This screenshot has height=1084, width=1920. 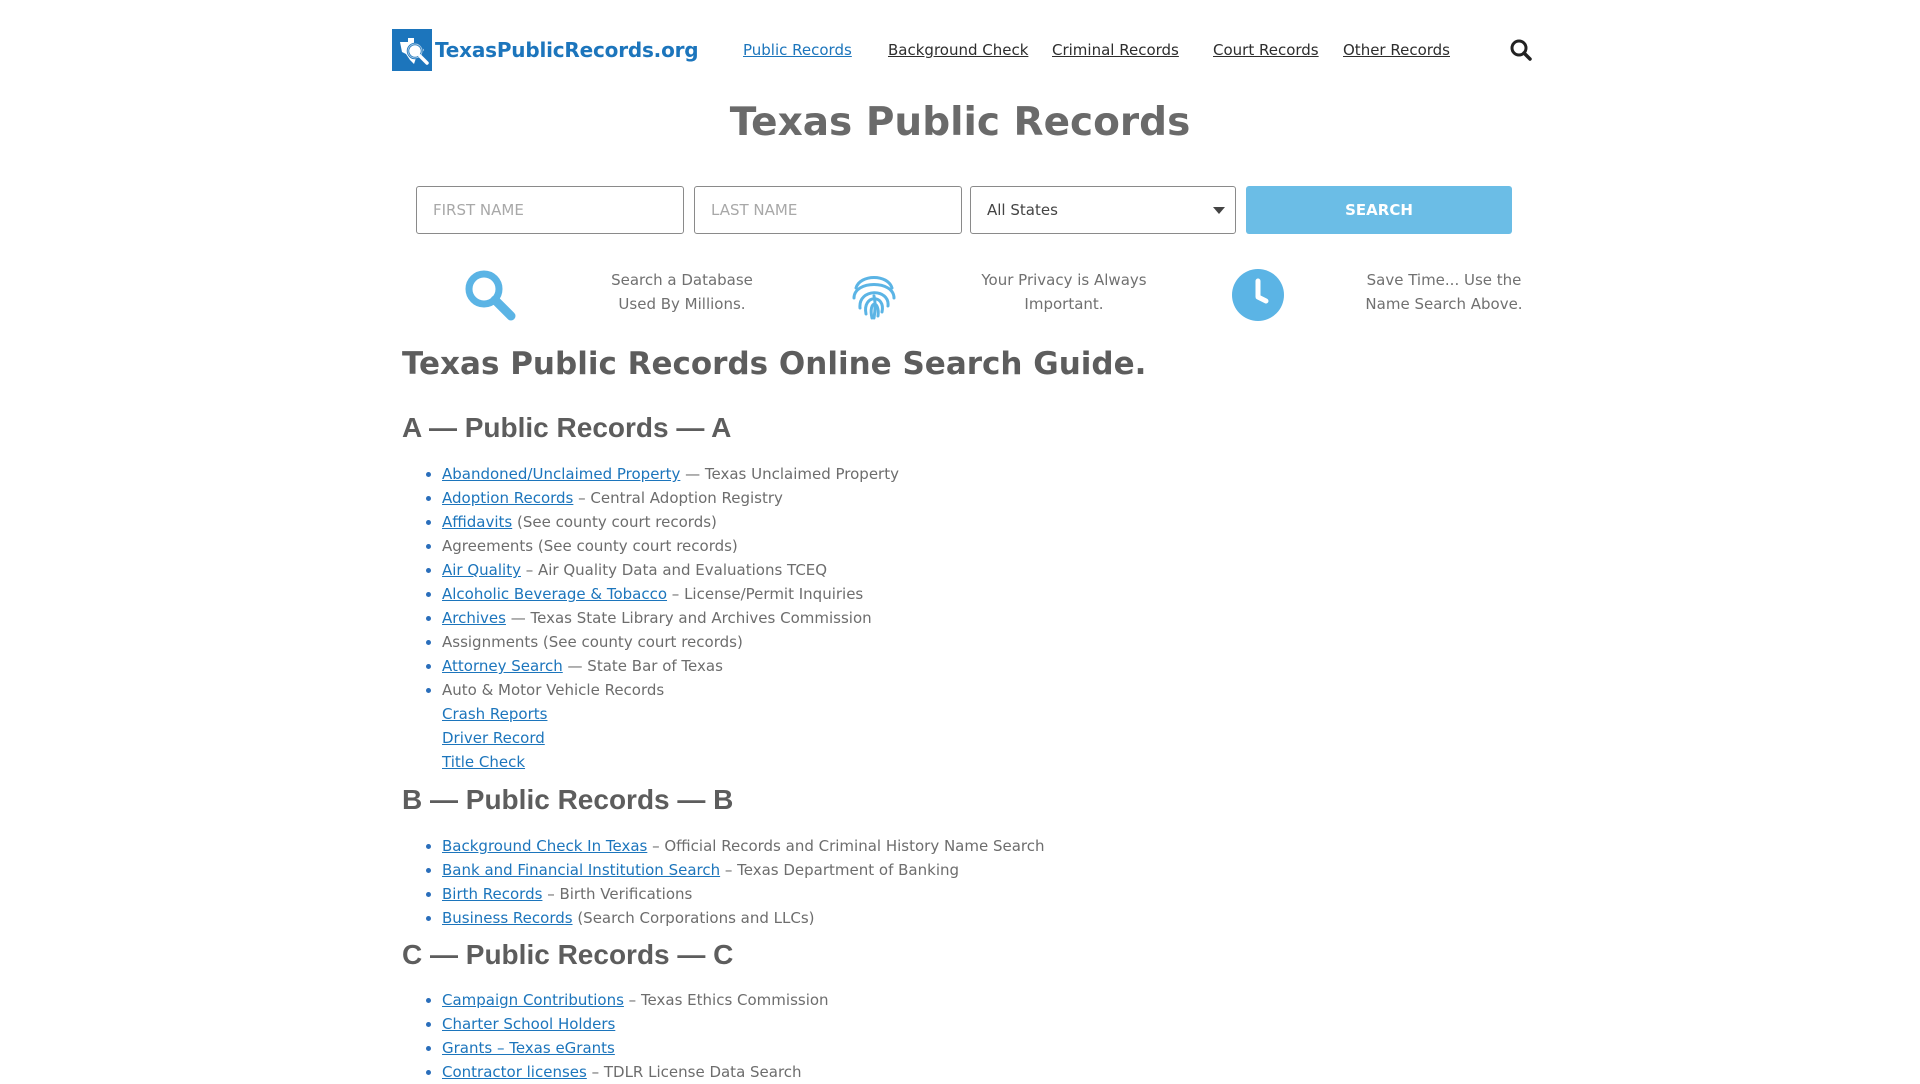 What do you see at coordinates (1444, 292) in the screenshot?
I see `feature-text-save-time: Save Time... Use the Name Search Above.` at bounding box center [1444, 292].